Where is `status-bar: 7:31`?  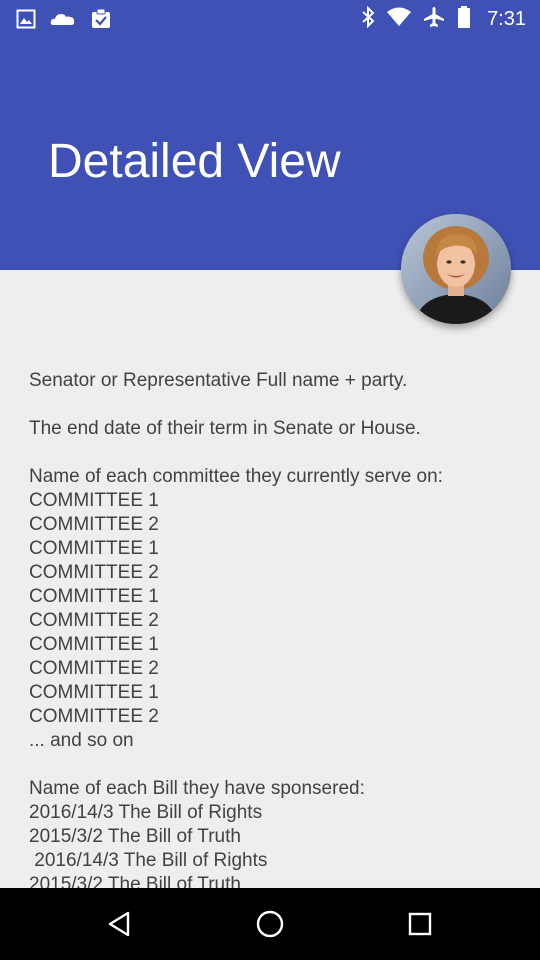
status-bar: 7:31 is located at coordinates (270, 19).